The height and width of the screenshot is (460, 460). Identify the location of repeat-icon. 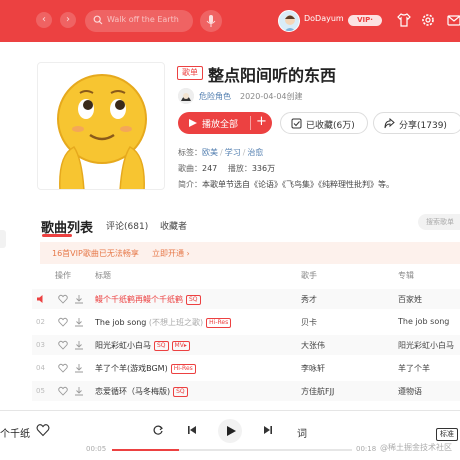
(158, 430).